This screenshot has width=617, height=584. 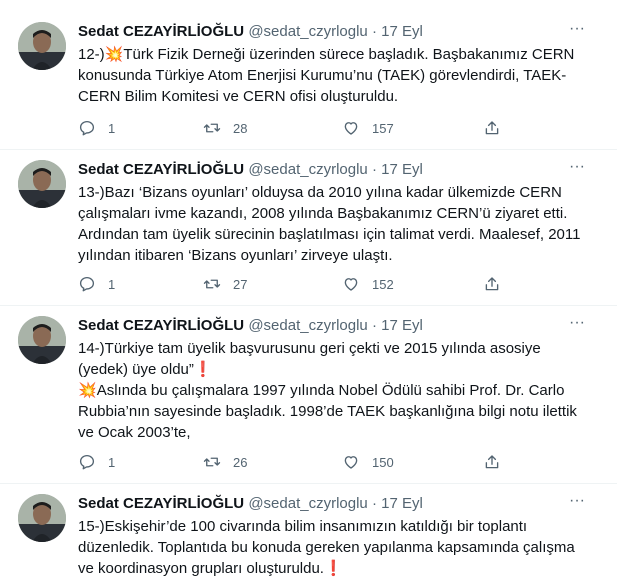 I want to click on tweet-text-prefix: 12-), so click(x=91, y=54).